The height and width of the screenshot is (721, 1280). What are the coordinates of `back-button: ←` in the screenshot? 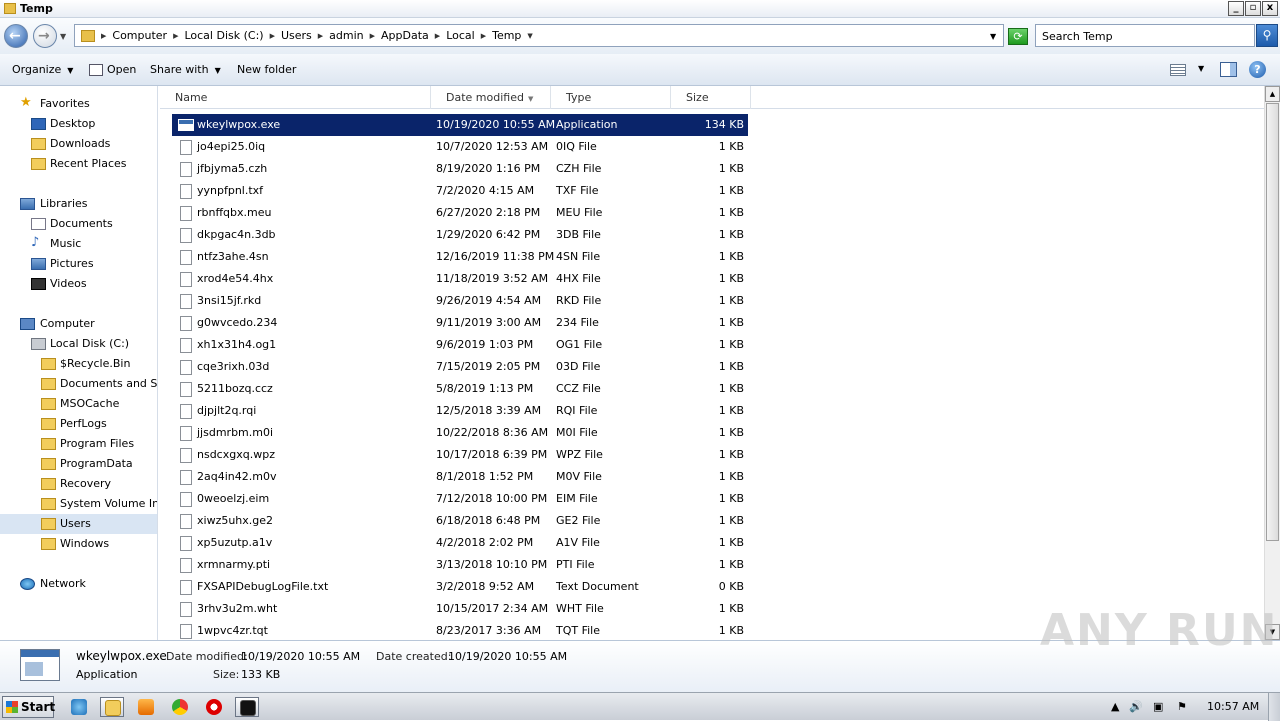 It's located at (16, 36).